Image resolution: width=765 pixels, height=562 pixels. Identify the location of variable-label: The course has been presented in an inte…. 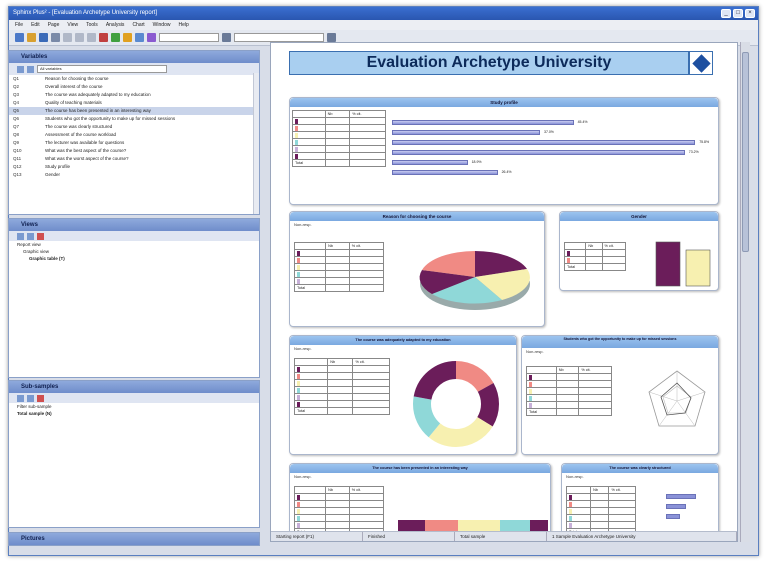
(98, 110).